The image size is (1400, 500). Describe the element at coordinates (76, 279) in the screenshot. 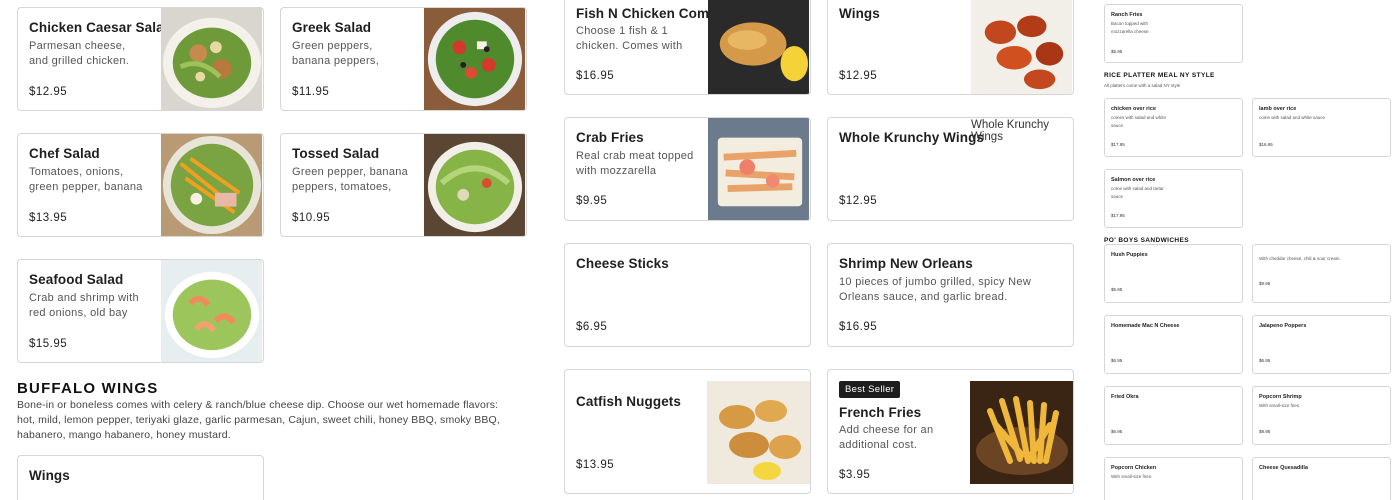

I see `item-name: Seafood Salad` at that location.